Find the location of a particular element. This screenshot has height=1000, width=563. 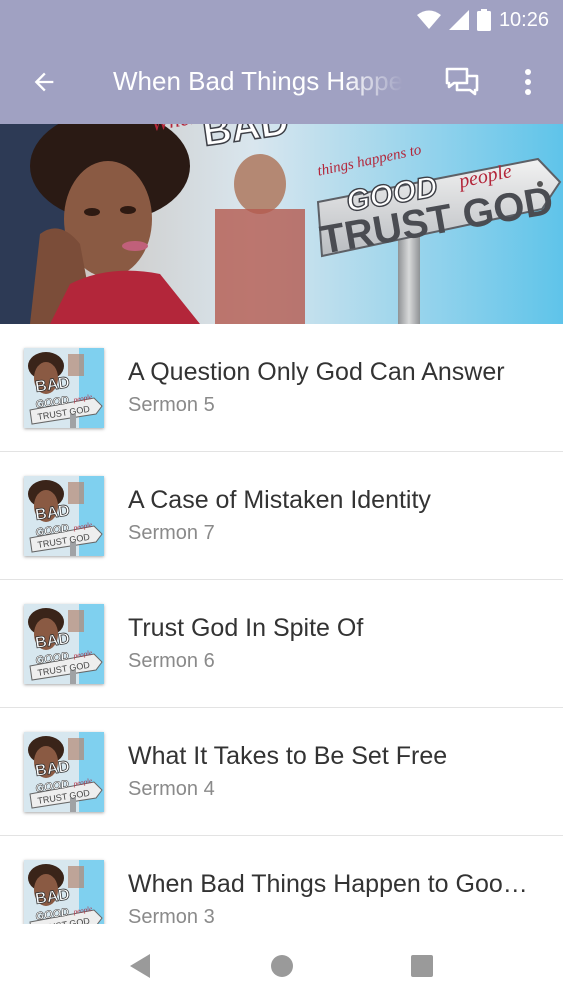

sermon-subtitle: Sermon 3 is located at coordinates (171, 915).